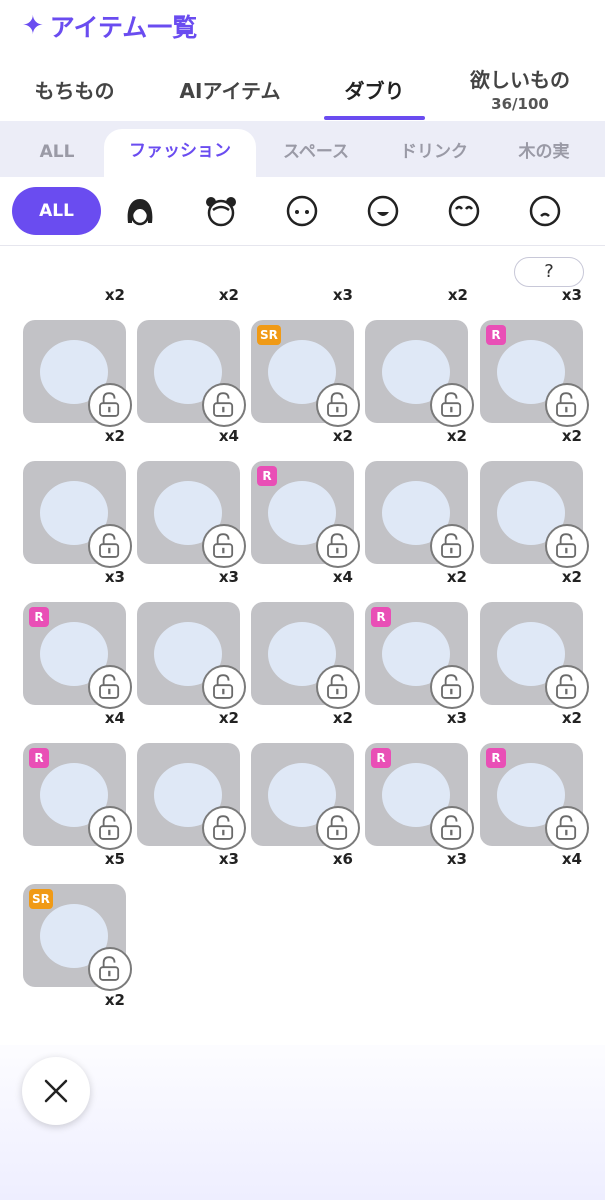  I want to click on face-closed-eyes-icon, so click(464, 211).